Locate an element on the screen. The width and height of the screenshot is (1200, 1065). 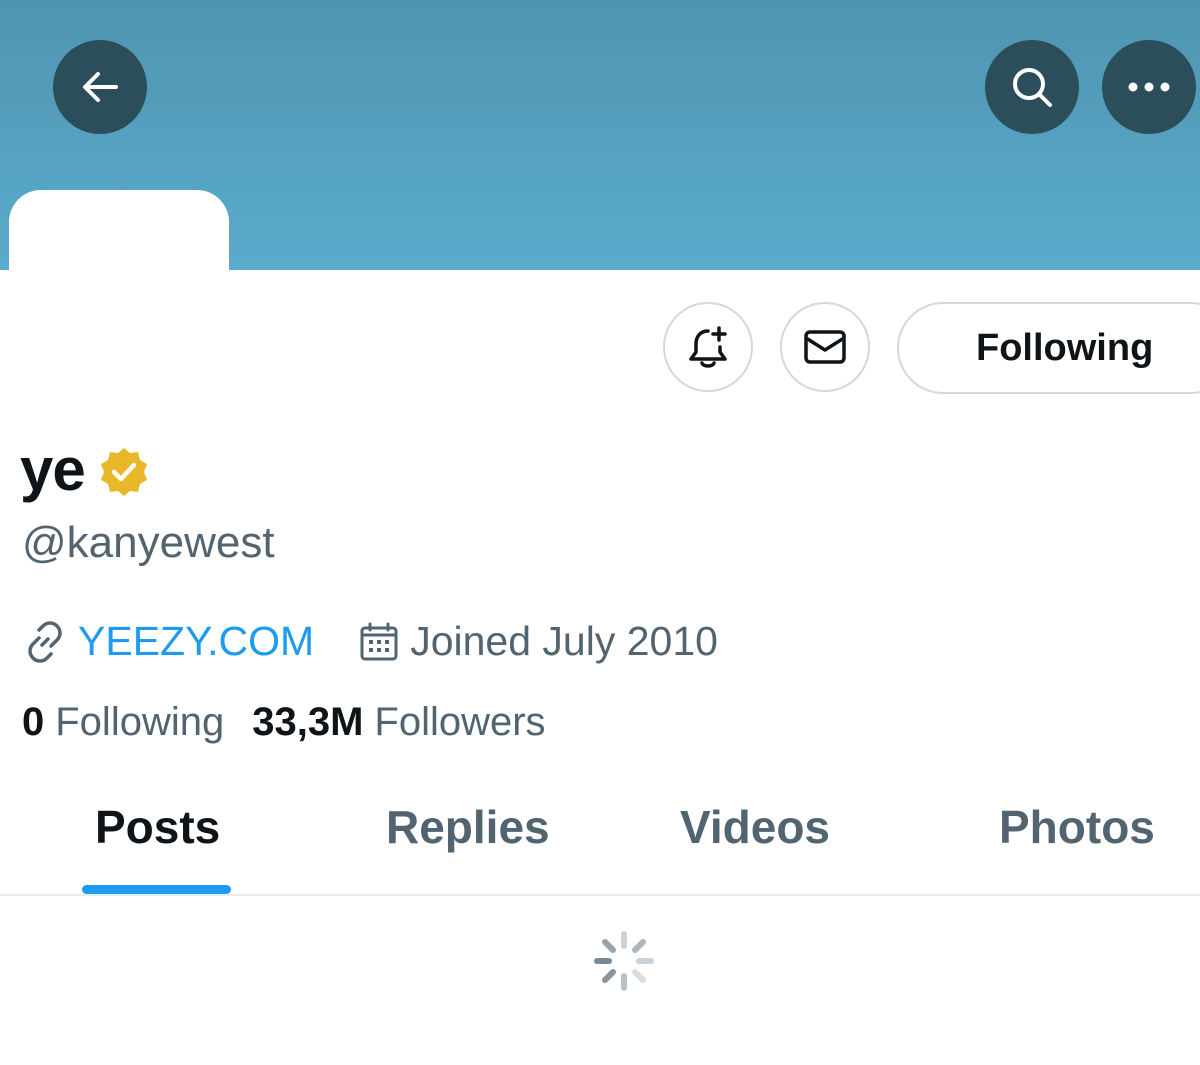
mail-icon is located at coordinates (825, 347).